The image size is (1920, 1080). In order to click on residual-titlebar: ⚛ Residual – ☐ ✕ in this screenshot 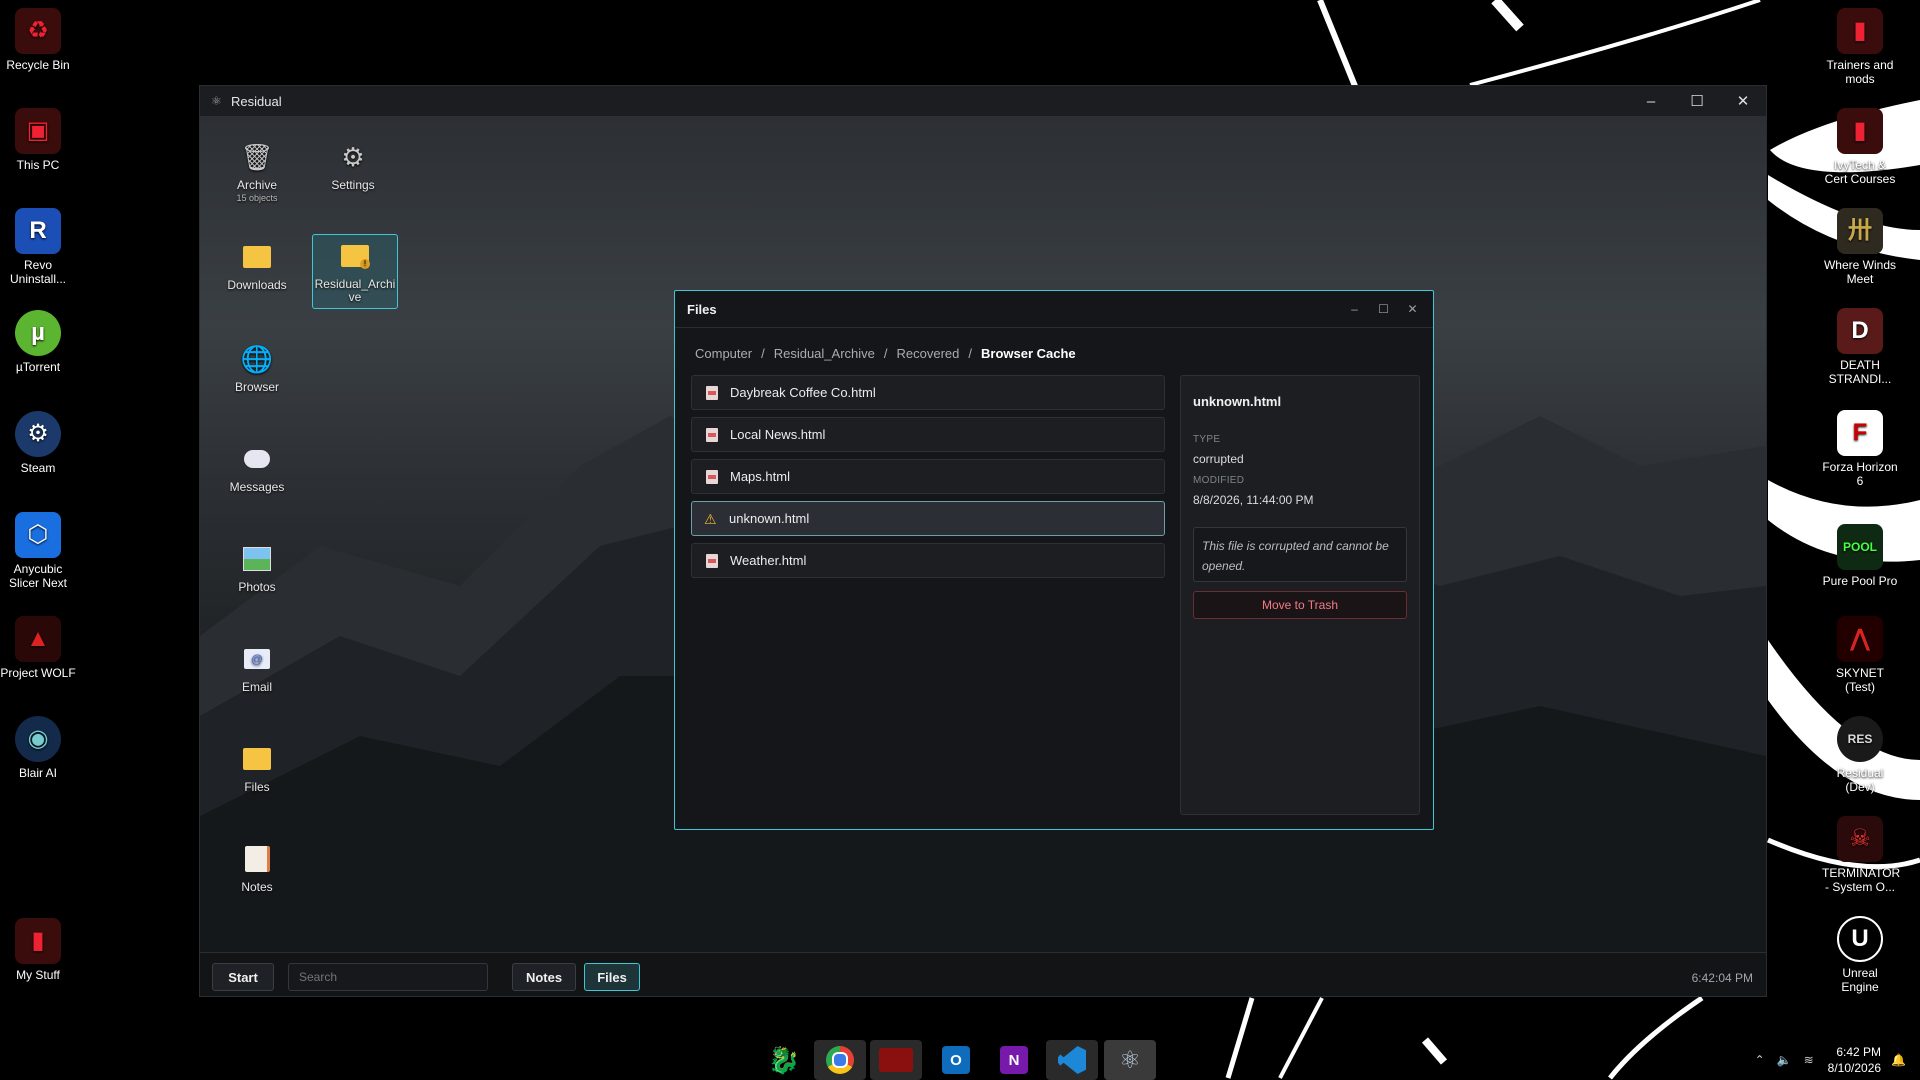, I will do `click(983, 101)`.